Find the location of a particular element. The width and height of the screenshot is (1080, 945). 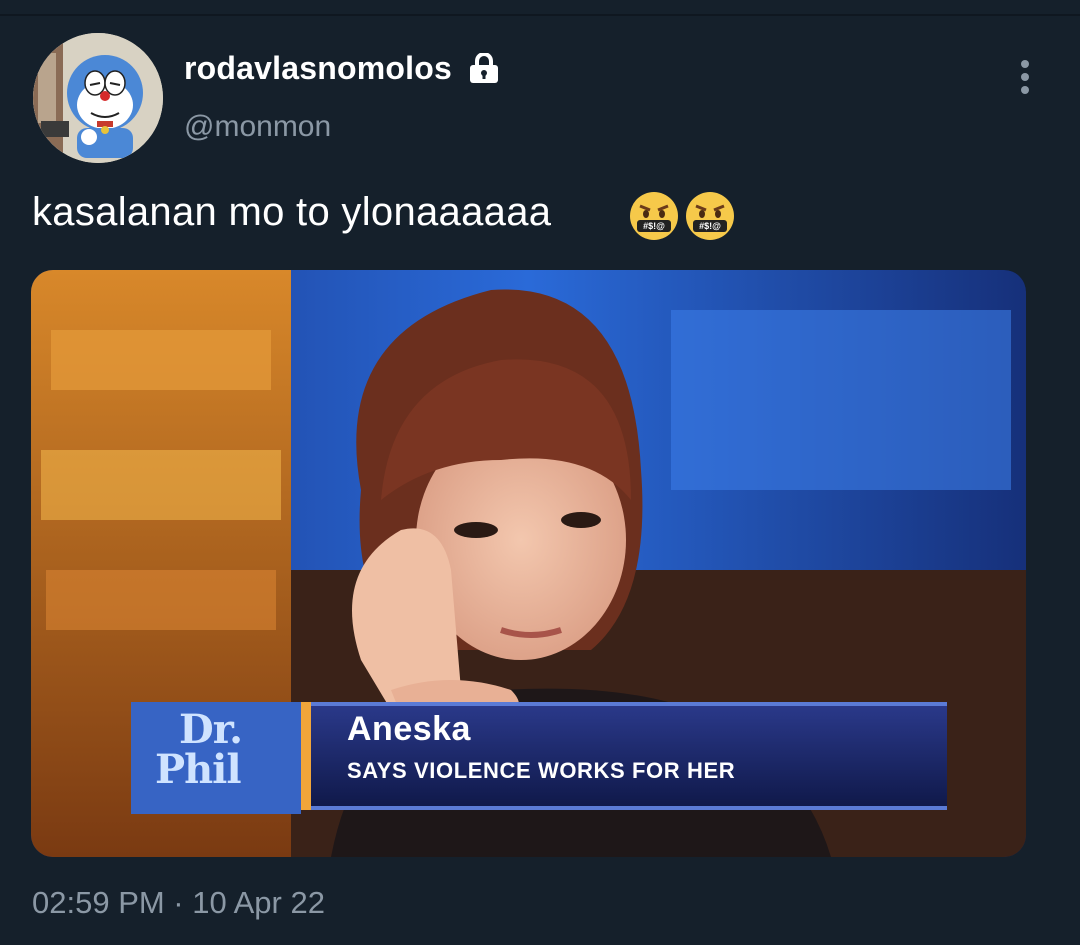

author-display-name: rodavlasnomolos is located at coordinates (318, 68).